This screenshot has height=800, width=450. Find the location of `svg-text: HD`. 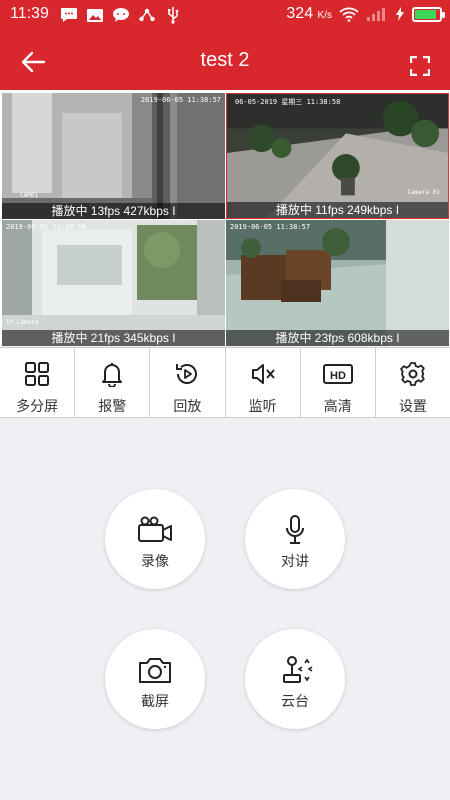

svg-text: HD is located at coordinates (338, 376).